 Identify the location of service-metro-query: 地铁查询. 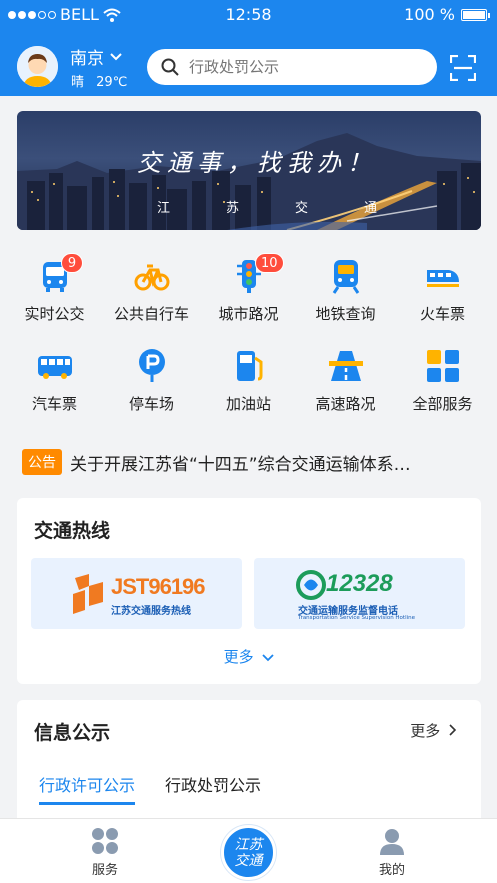
(345, 290).